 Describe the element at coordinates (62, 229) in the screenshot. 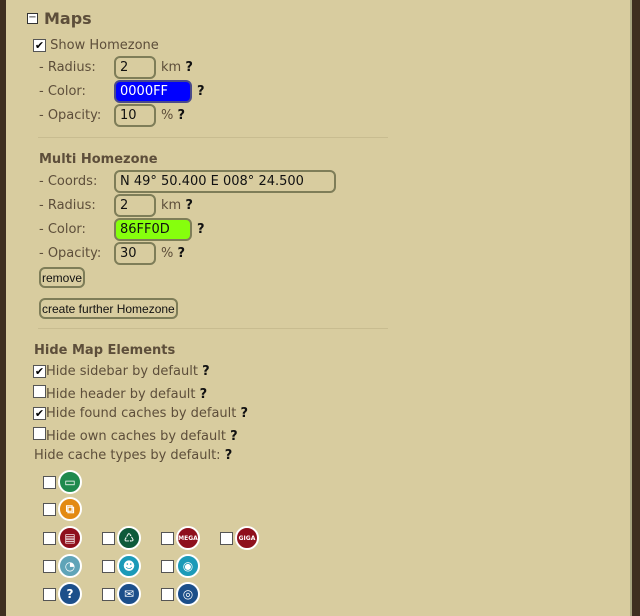

I see `multi-color-label: - Color:` at that location.